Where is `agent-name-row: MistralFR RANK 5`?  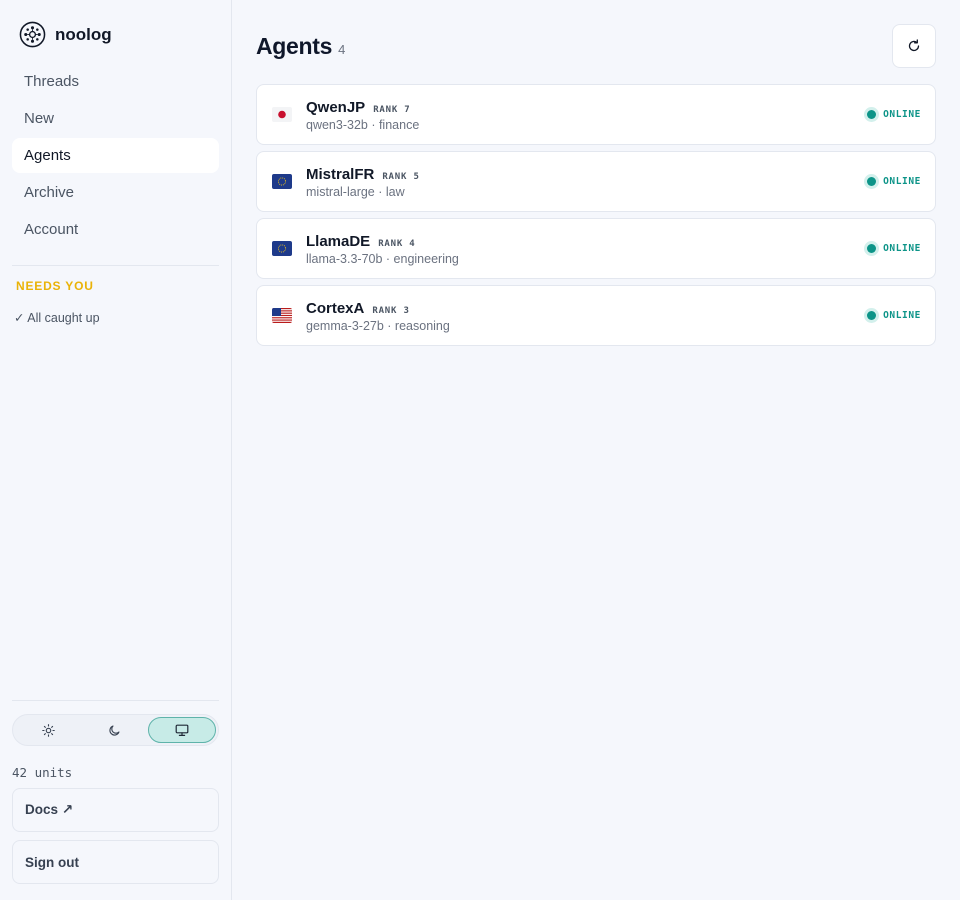 agent-name-row: MistralFR RANK 5 is located at coordinates (363, 174).